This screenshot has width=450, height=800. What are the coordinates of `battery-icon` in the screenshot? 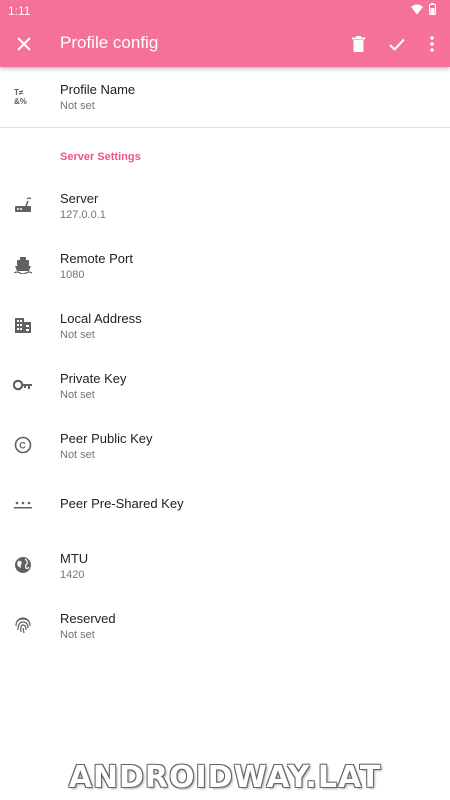 It's located at (432, 9).